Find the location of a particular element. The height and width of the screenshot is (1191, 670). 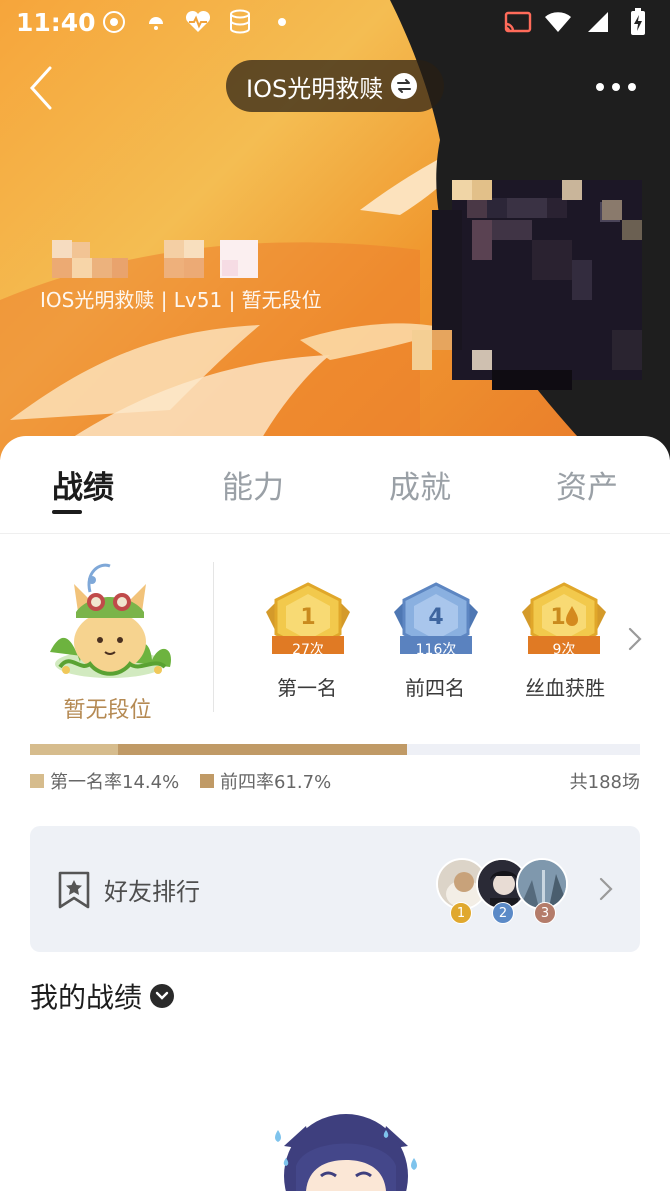

top-nav: IOS光明救赎 is located at coordinates (335, 86).